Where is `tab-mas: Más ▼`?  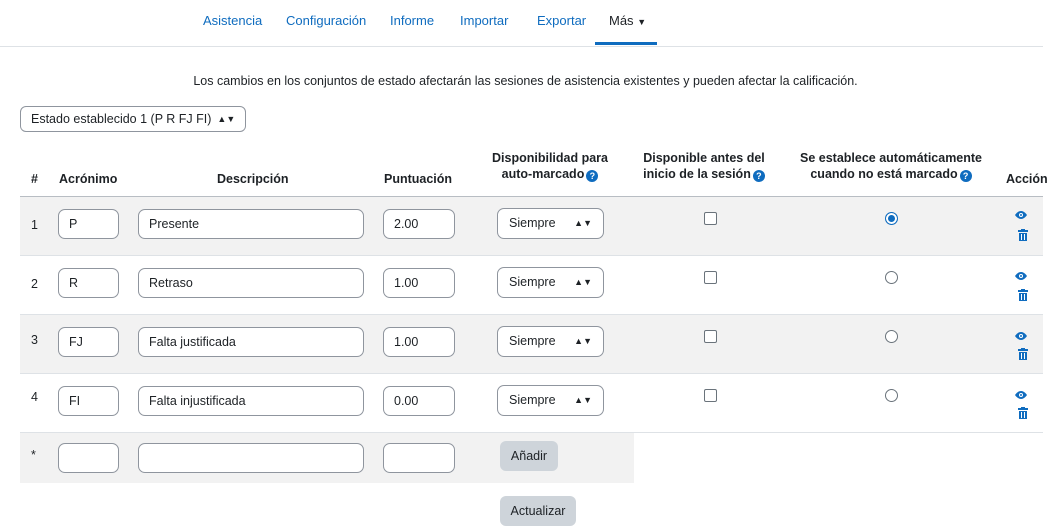
tab-mas: Más ▼ is located at coordinates (627, 20).